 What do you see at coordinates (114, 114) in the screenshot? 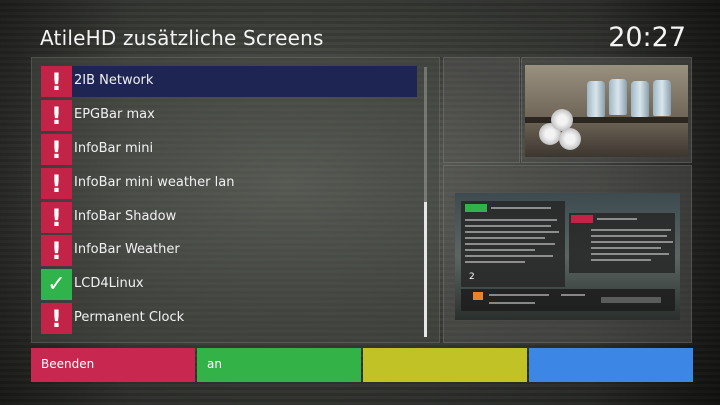
I see `list-item-label: EPGBar max` at bounding box center [114, 114].